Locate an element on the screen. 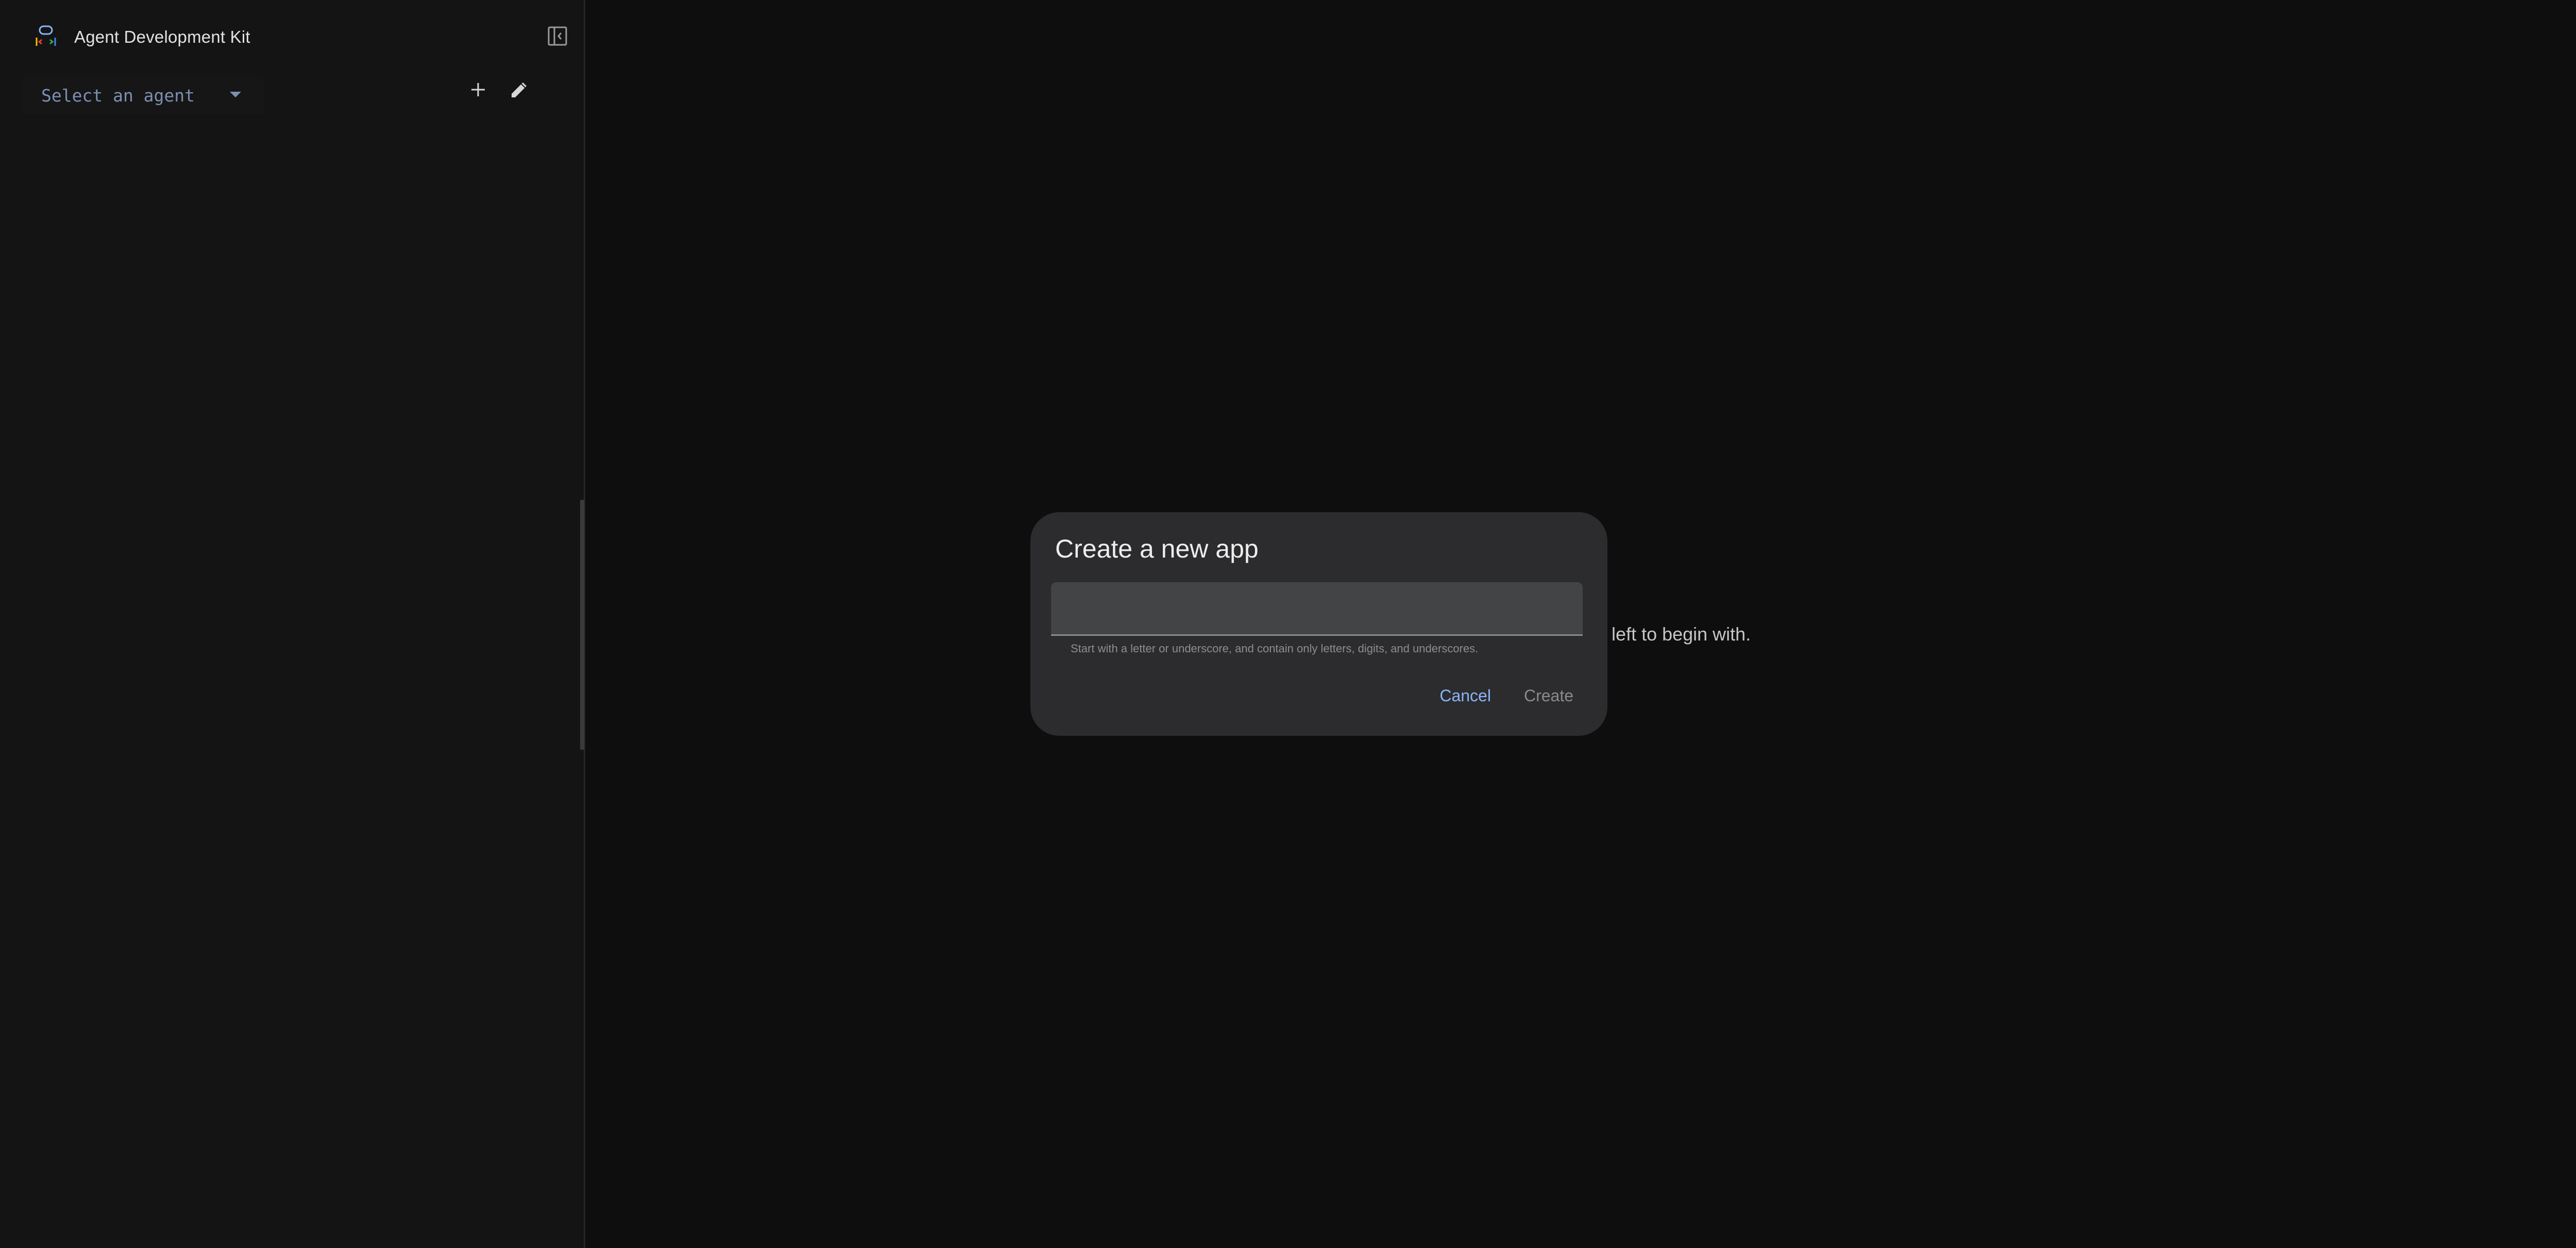 Image resolution: width=2576 pixels, height=1248 pixels. create-button: Create is located at coordinates (1548, 696).